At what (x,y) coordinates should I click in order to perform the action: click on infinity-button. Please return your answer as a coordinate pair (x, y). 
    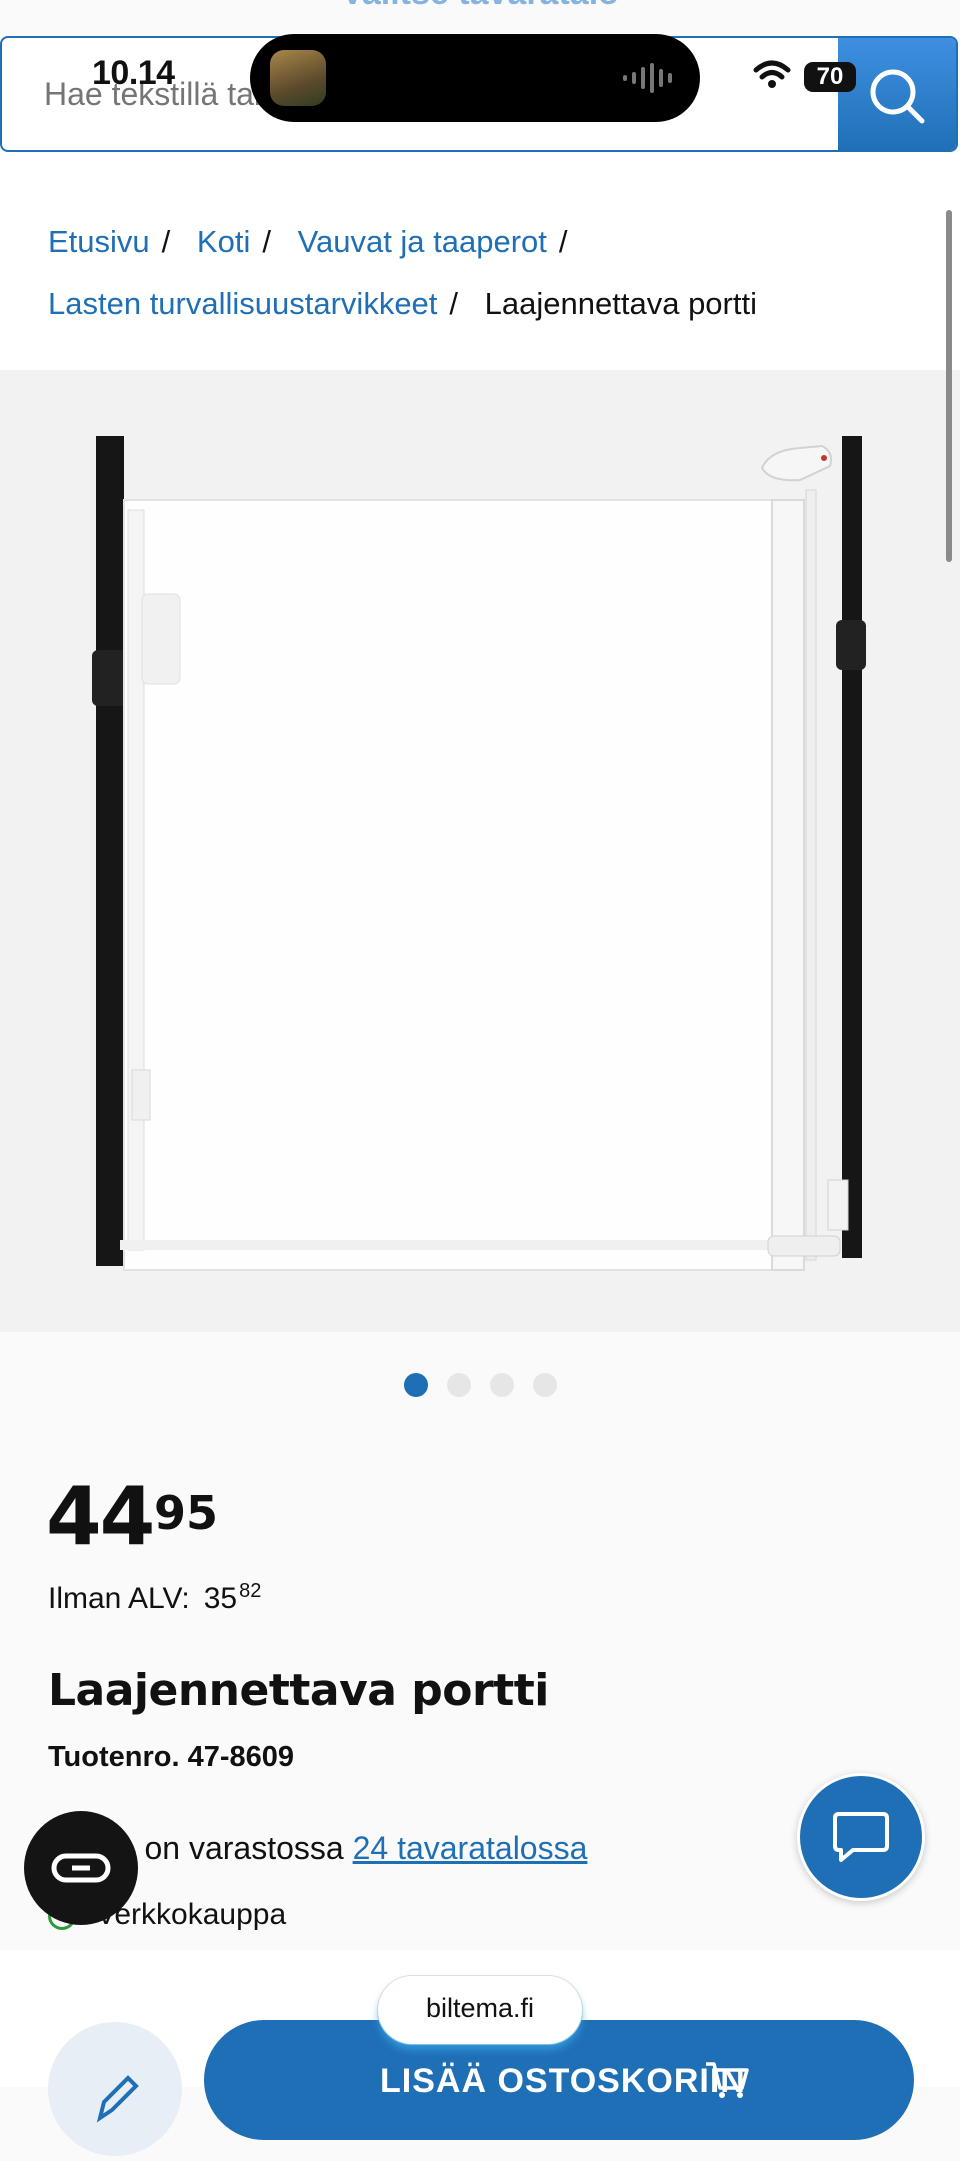
    Looking at the image, I should click on (81, 1868).